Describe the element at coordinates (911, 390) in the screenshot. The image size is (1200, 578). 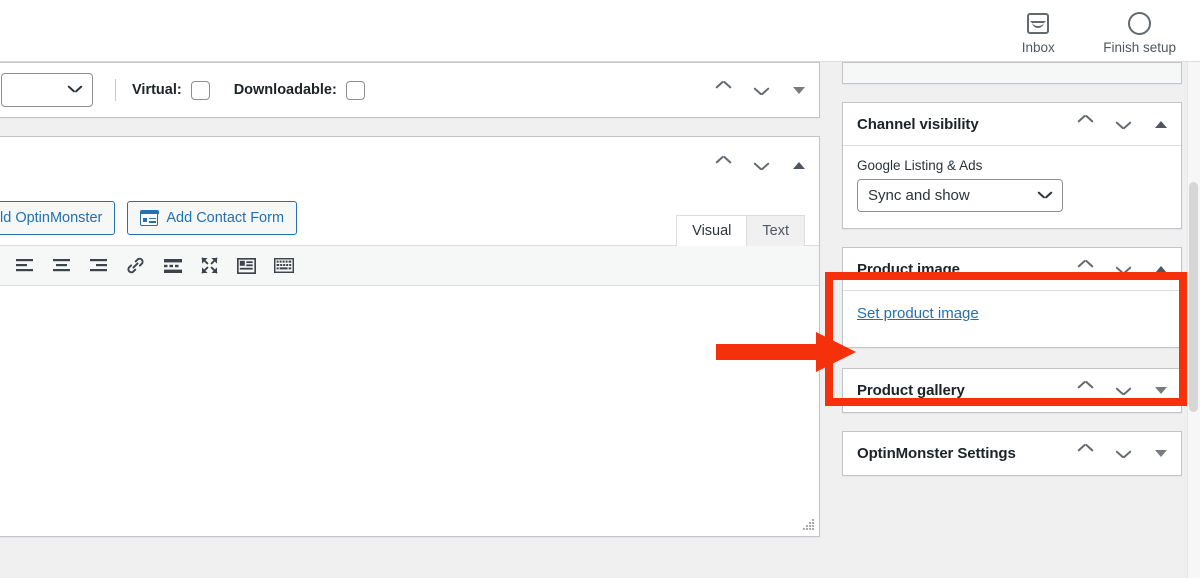
I see `panel-title: Product gallery` at that location.